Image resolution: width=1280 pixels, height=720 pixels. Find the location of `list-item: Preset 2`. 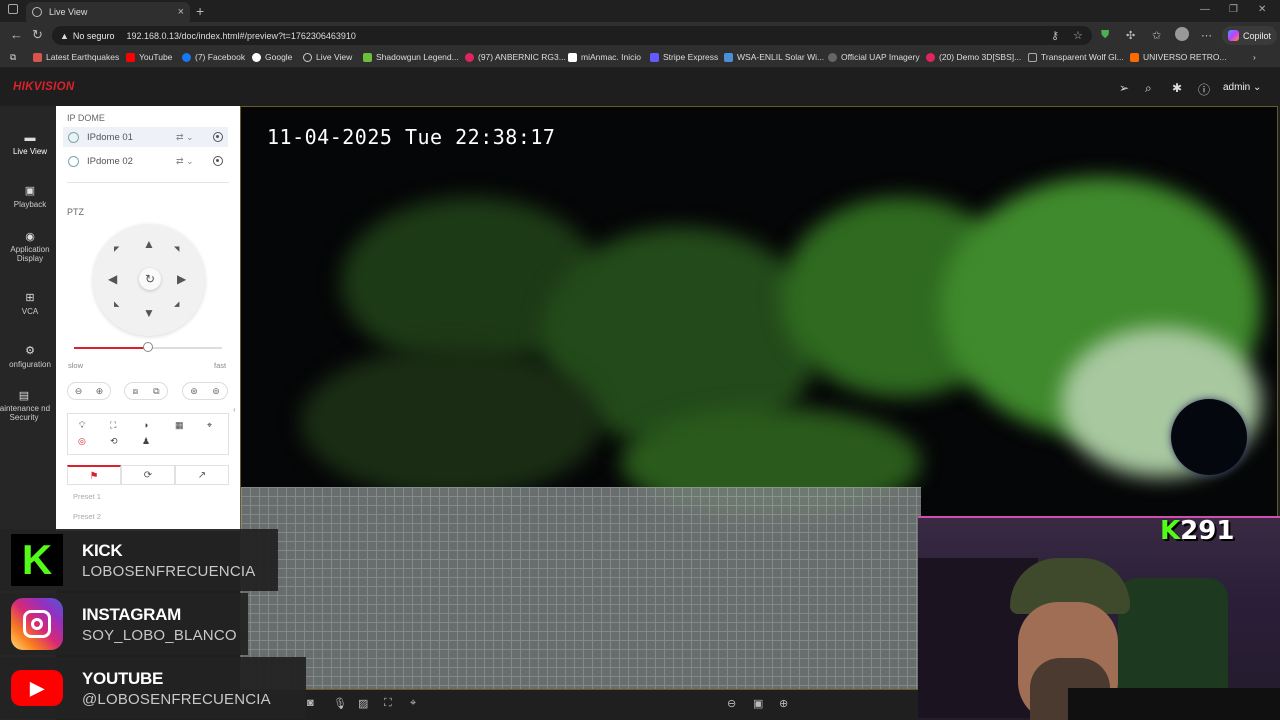

list-item: Preset 2 is located at coordinates (87, 516).